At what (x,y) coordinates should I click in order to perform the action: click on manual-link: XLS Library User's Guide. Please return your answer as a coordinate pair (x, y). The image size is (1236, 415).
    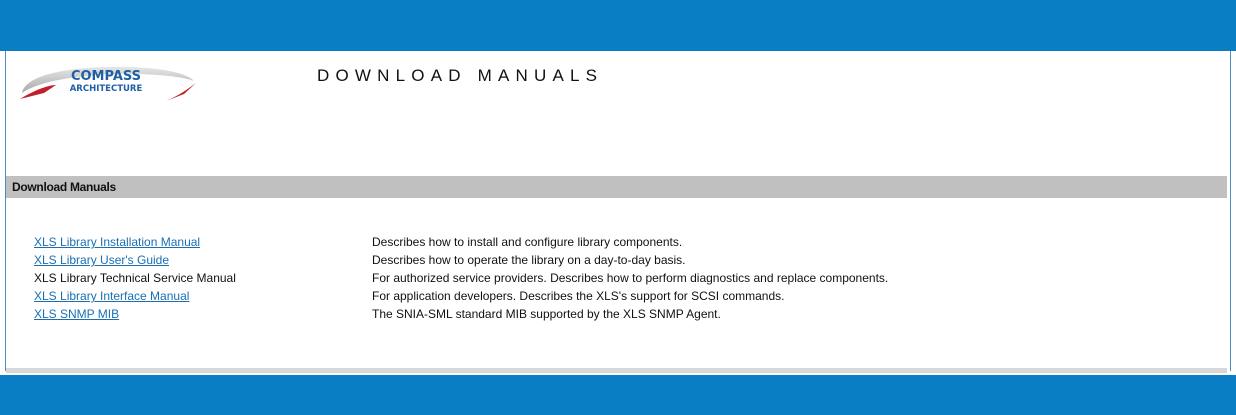
    Looking at the image, I should click on (101, 260).